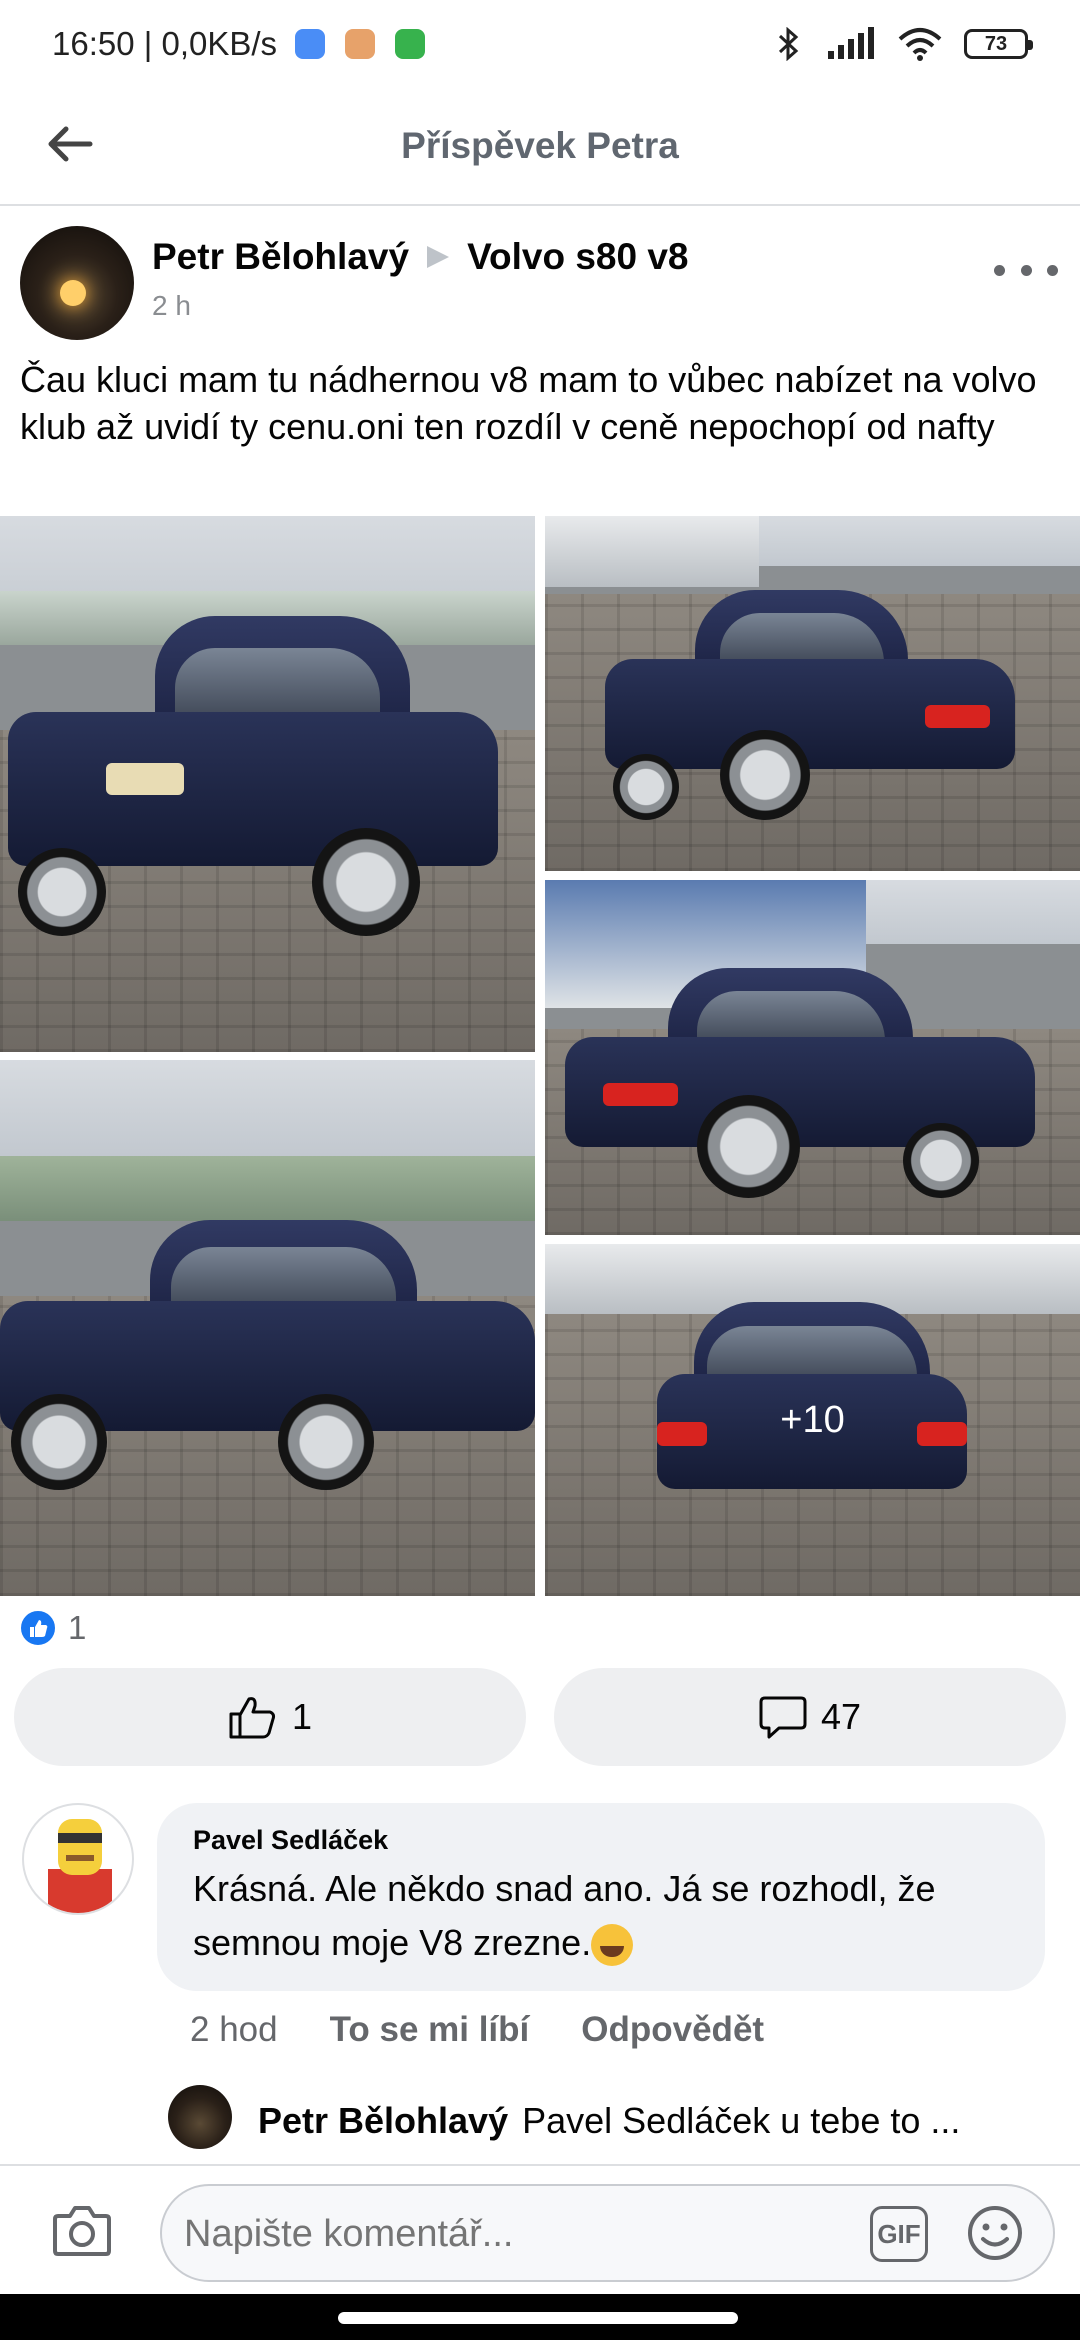 The image size is (1080, 2340). I want to click on shared-to-arrow-icon, so click(438, 257).